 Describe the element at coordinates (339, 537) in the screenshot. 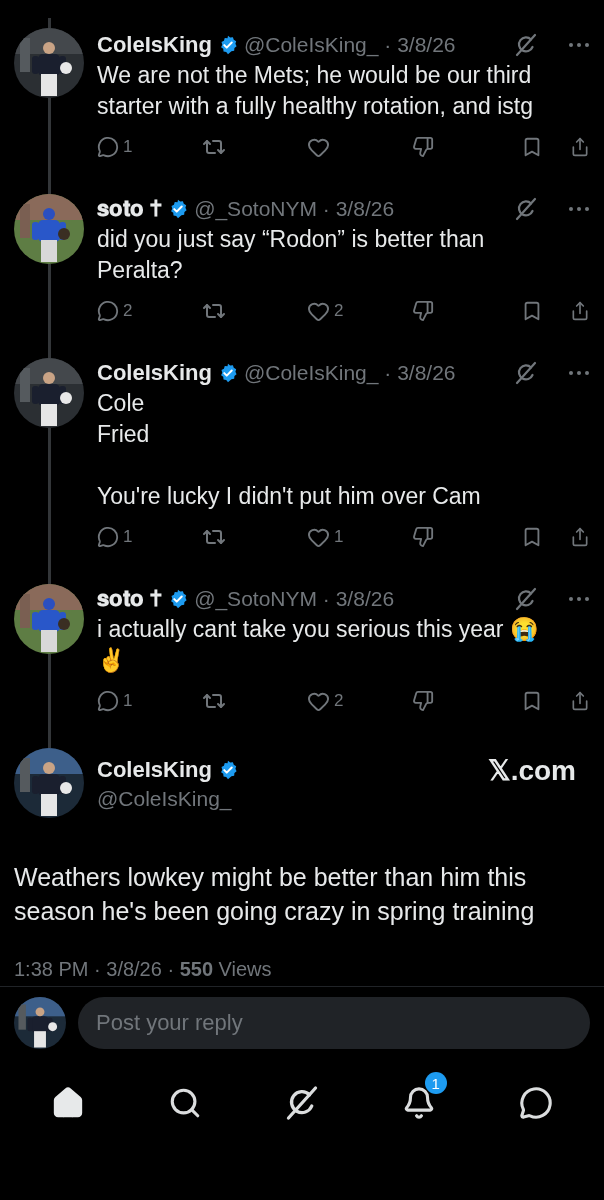

I see `like-count: 1` at that location.